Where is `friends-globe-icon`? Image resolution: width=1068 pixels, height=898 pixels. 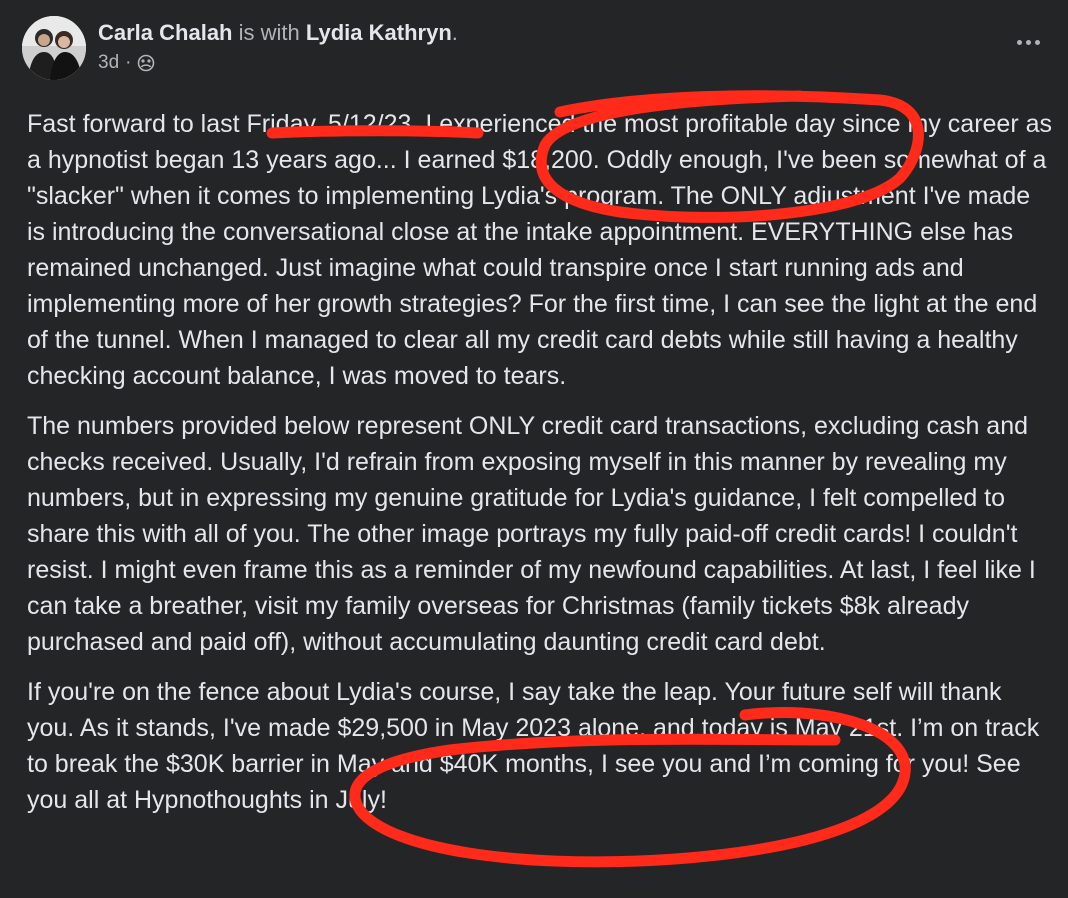
friends-globe-icon is located at coordinates (146, 63).